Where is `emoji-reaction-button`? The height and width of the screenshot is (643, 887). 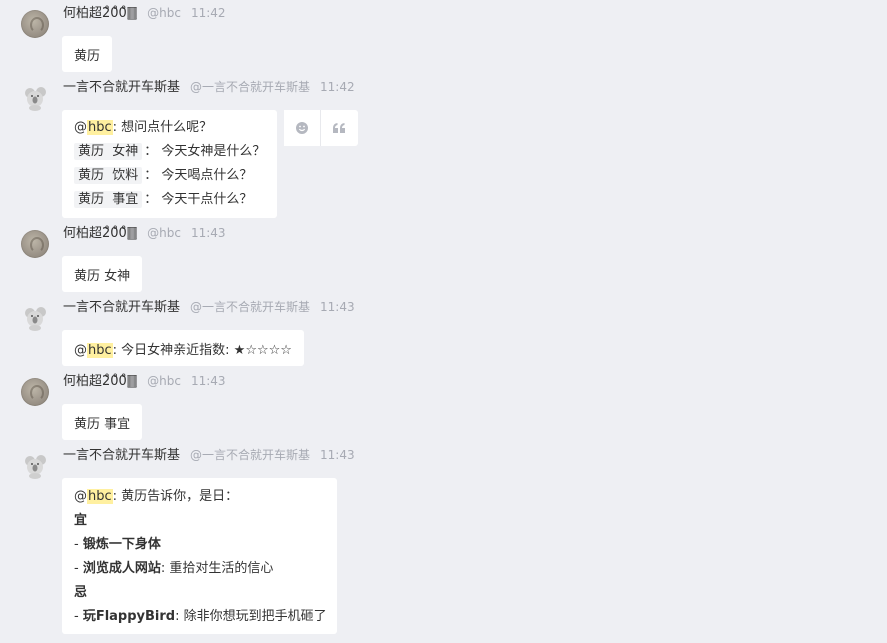
emoji-reaction-button is located at coordinates (302, 128).